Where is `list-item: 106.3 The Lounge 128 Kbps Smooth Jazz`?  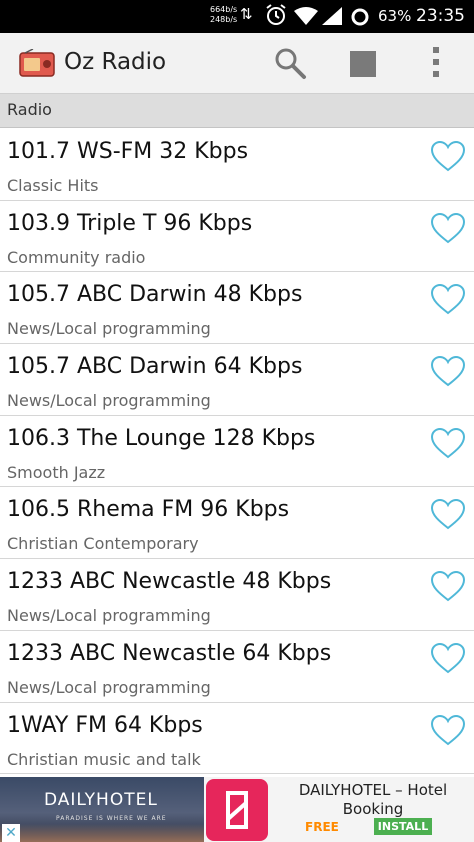
list-item: 106.3 The Lounge 128 Kbps Smooth Jazz is located at coordinates (237, 451).